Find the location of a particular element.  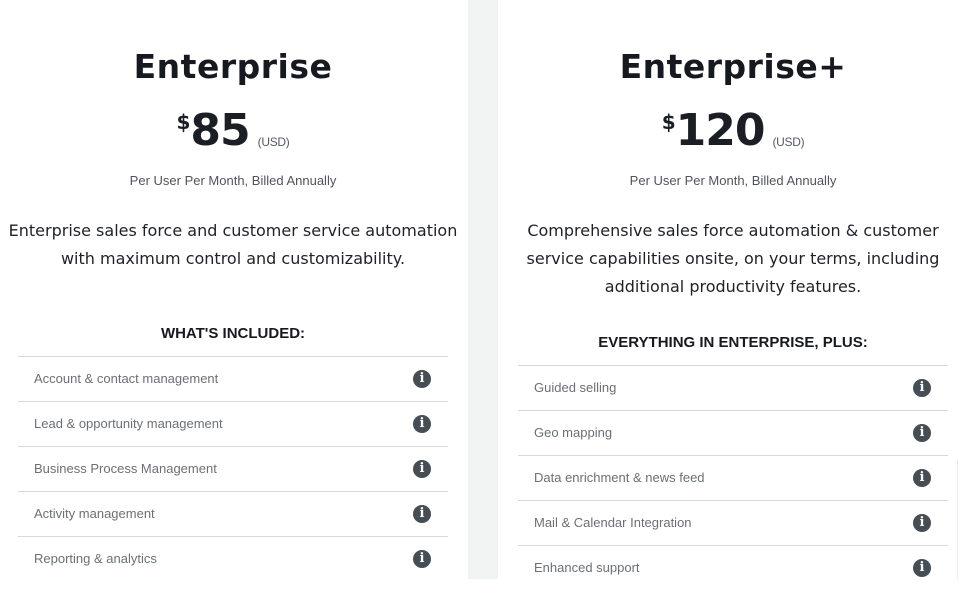

features-heading: WHAT'S INCLUDED: is located at coordinates (233, 333).